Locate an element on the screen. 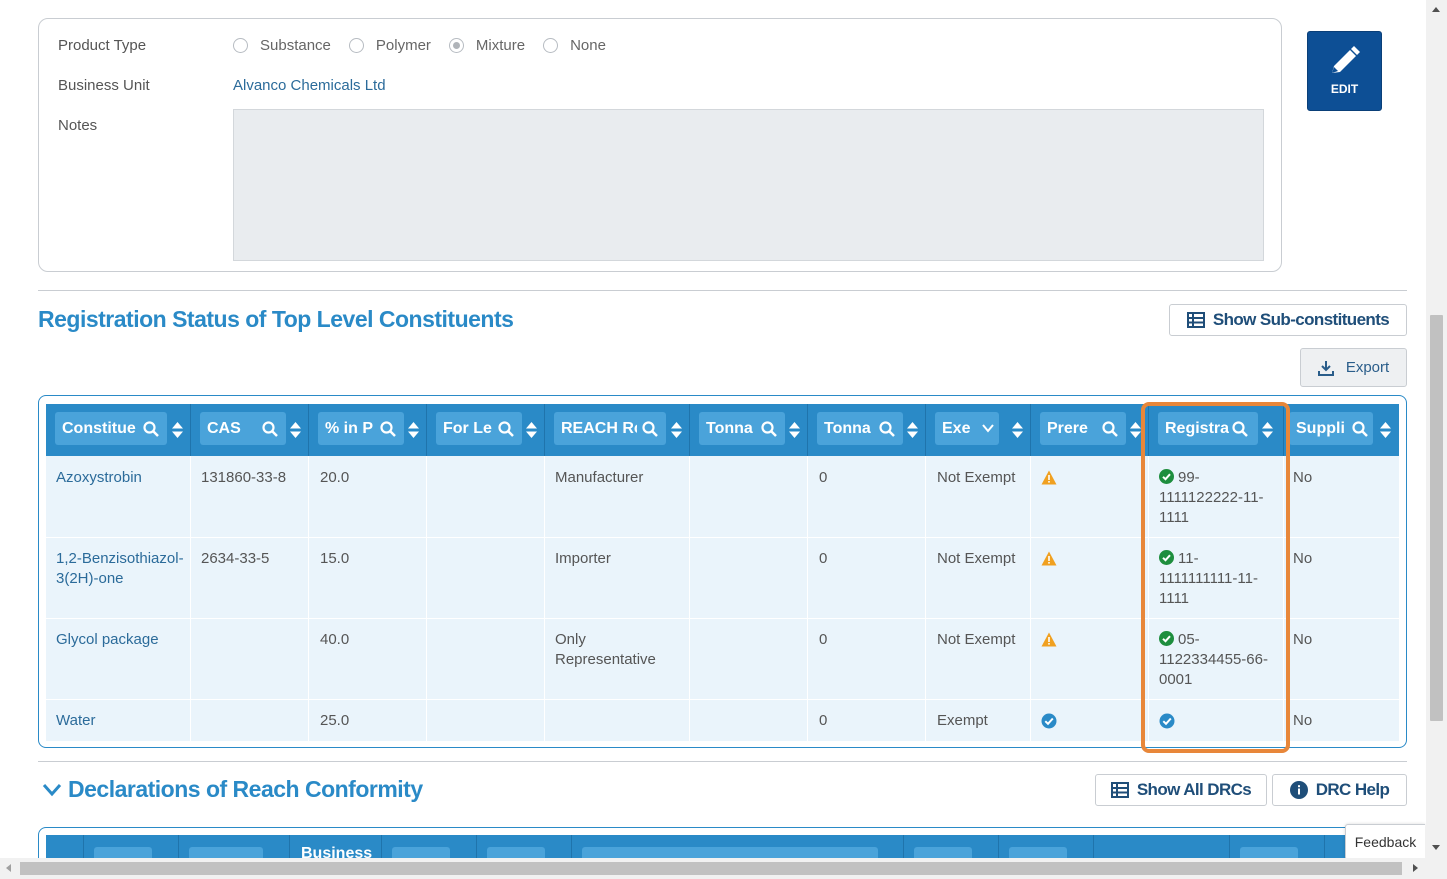 The width and height of the screenshot is (1447, 879). header-reach-role: REACH Rc is located at coordinates (617, 430).